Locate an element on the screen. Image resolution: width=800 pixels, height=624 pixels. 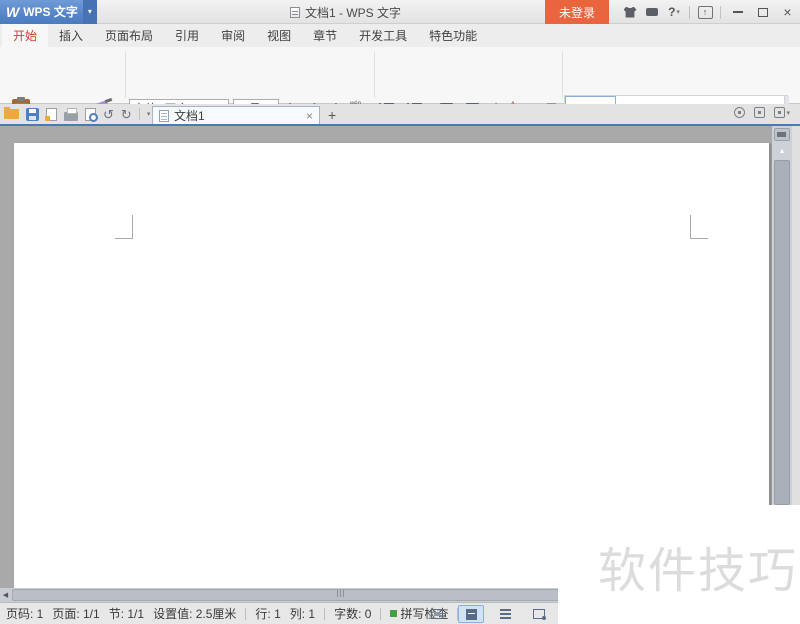
view-mode-icon is located at coordinates (760, 112).